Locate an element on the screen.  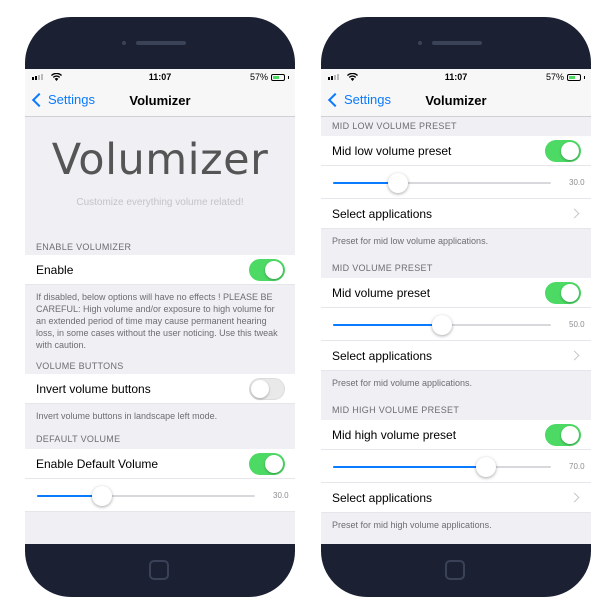
enable-cell: Enable is located at coordinates (160, 270).